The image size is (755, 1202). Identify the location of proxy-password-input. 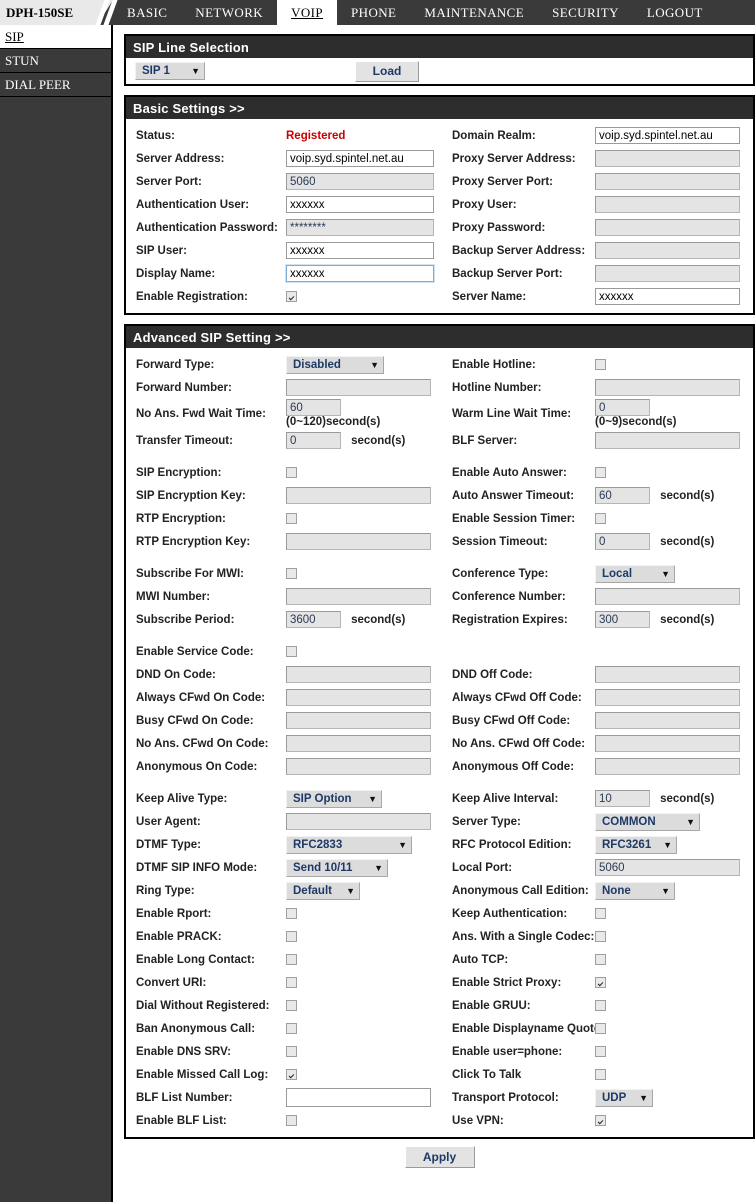
(667, 227).